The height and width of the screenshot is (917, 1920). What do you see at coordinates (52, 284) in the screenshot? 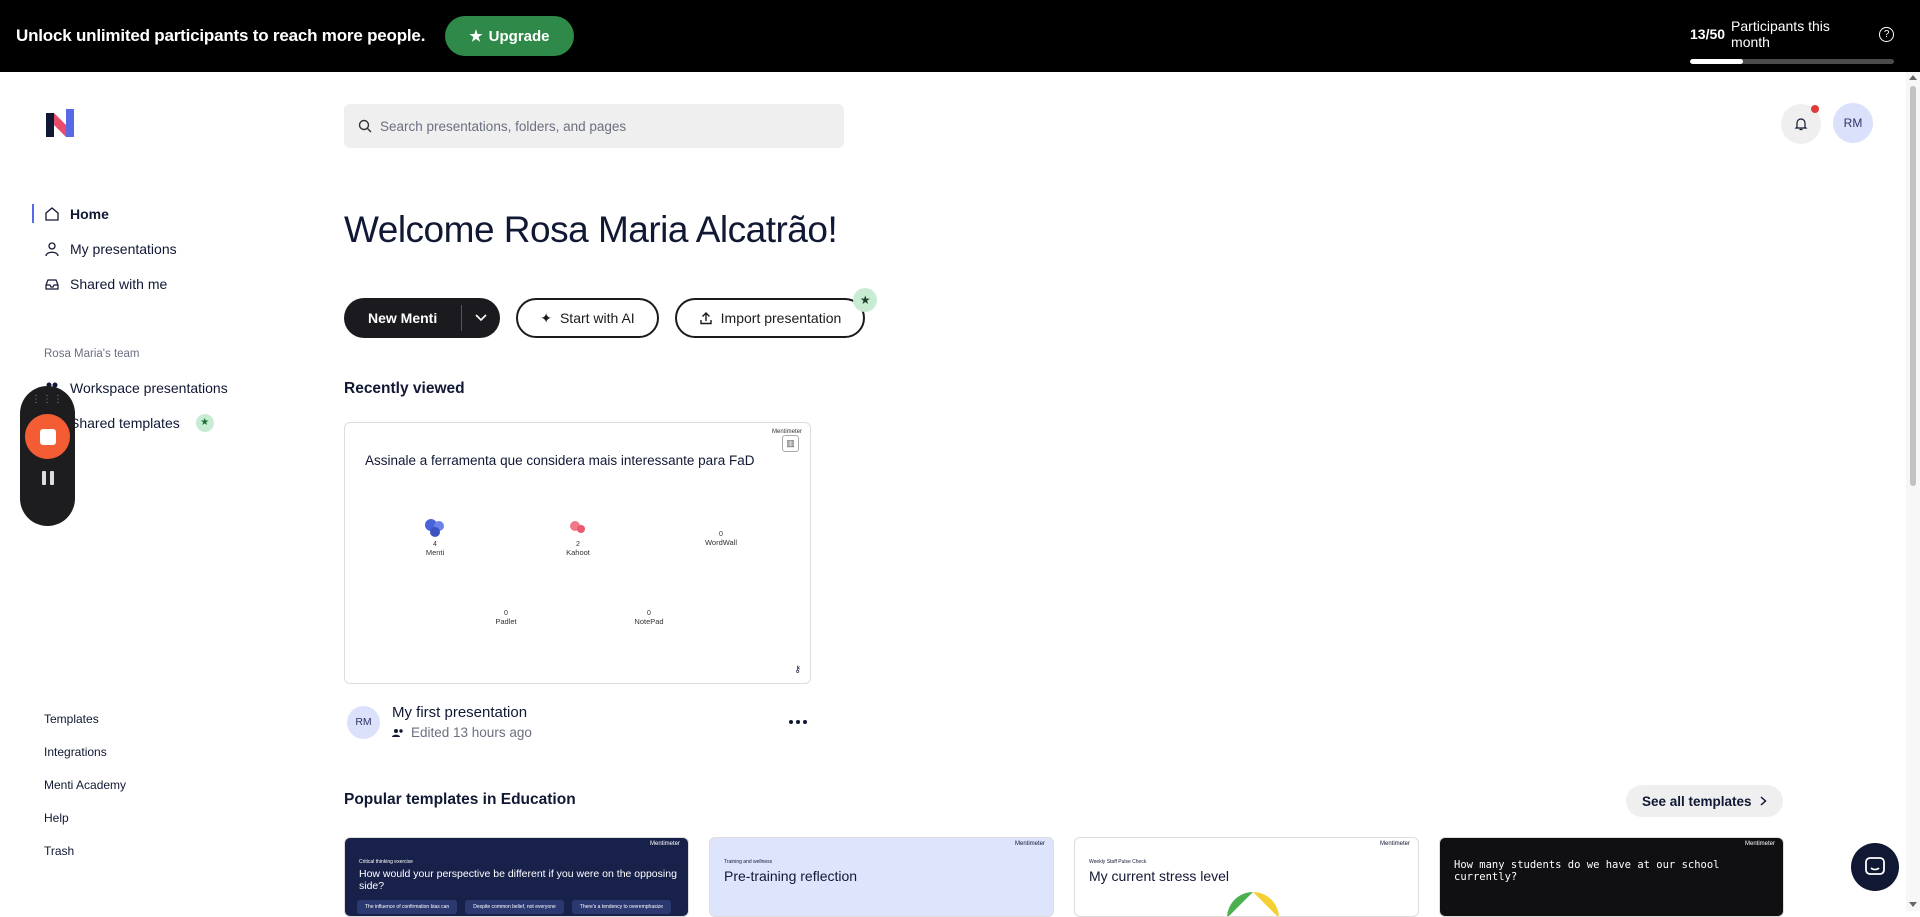
I see `inbox-icon` at bounding box center [52, 284].